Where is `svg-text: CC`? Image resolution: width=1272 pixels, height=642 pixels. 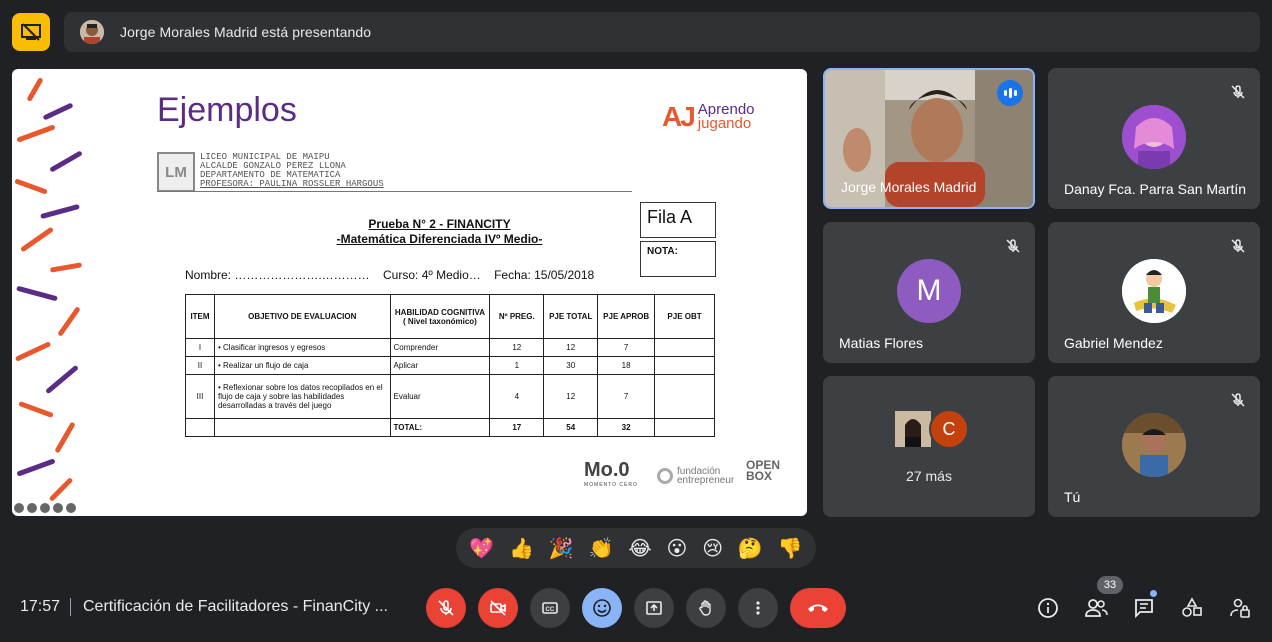
svg-text: CC is located at coordinates (550, 610).